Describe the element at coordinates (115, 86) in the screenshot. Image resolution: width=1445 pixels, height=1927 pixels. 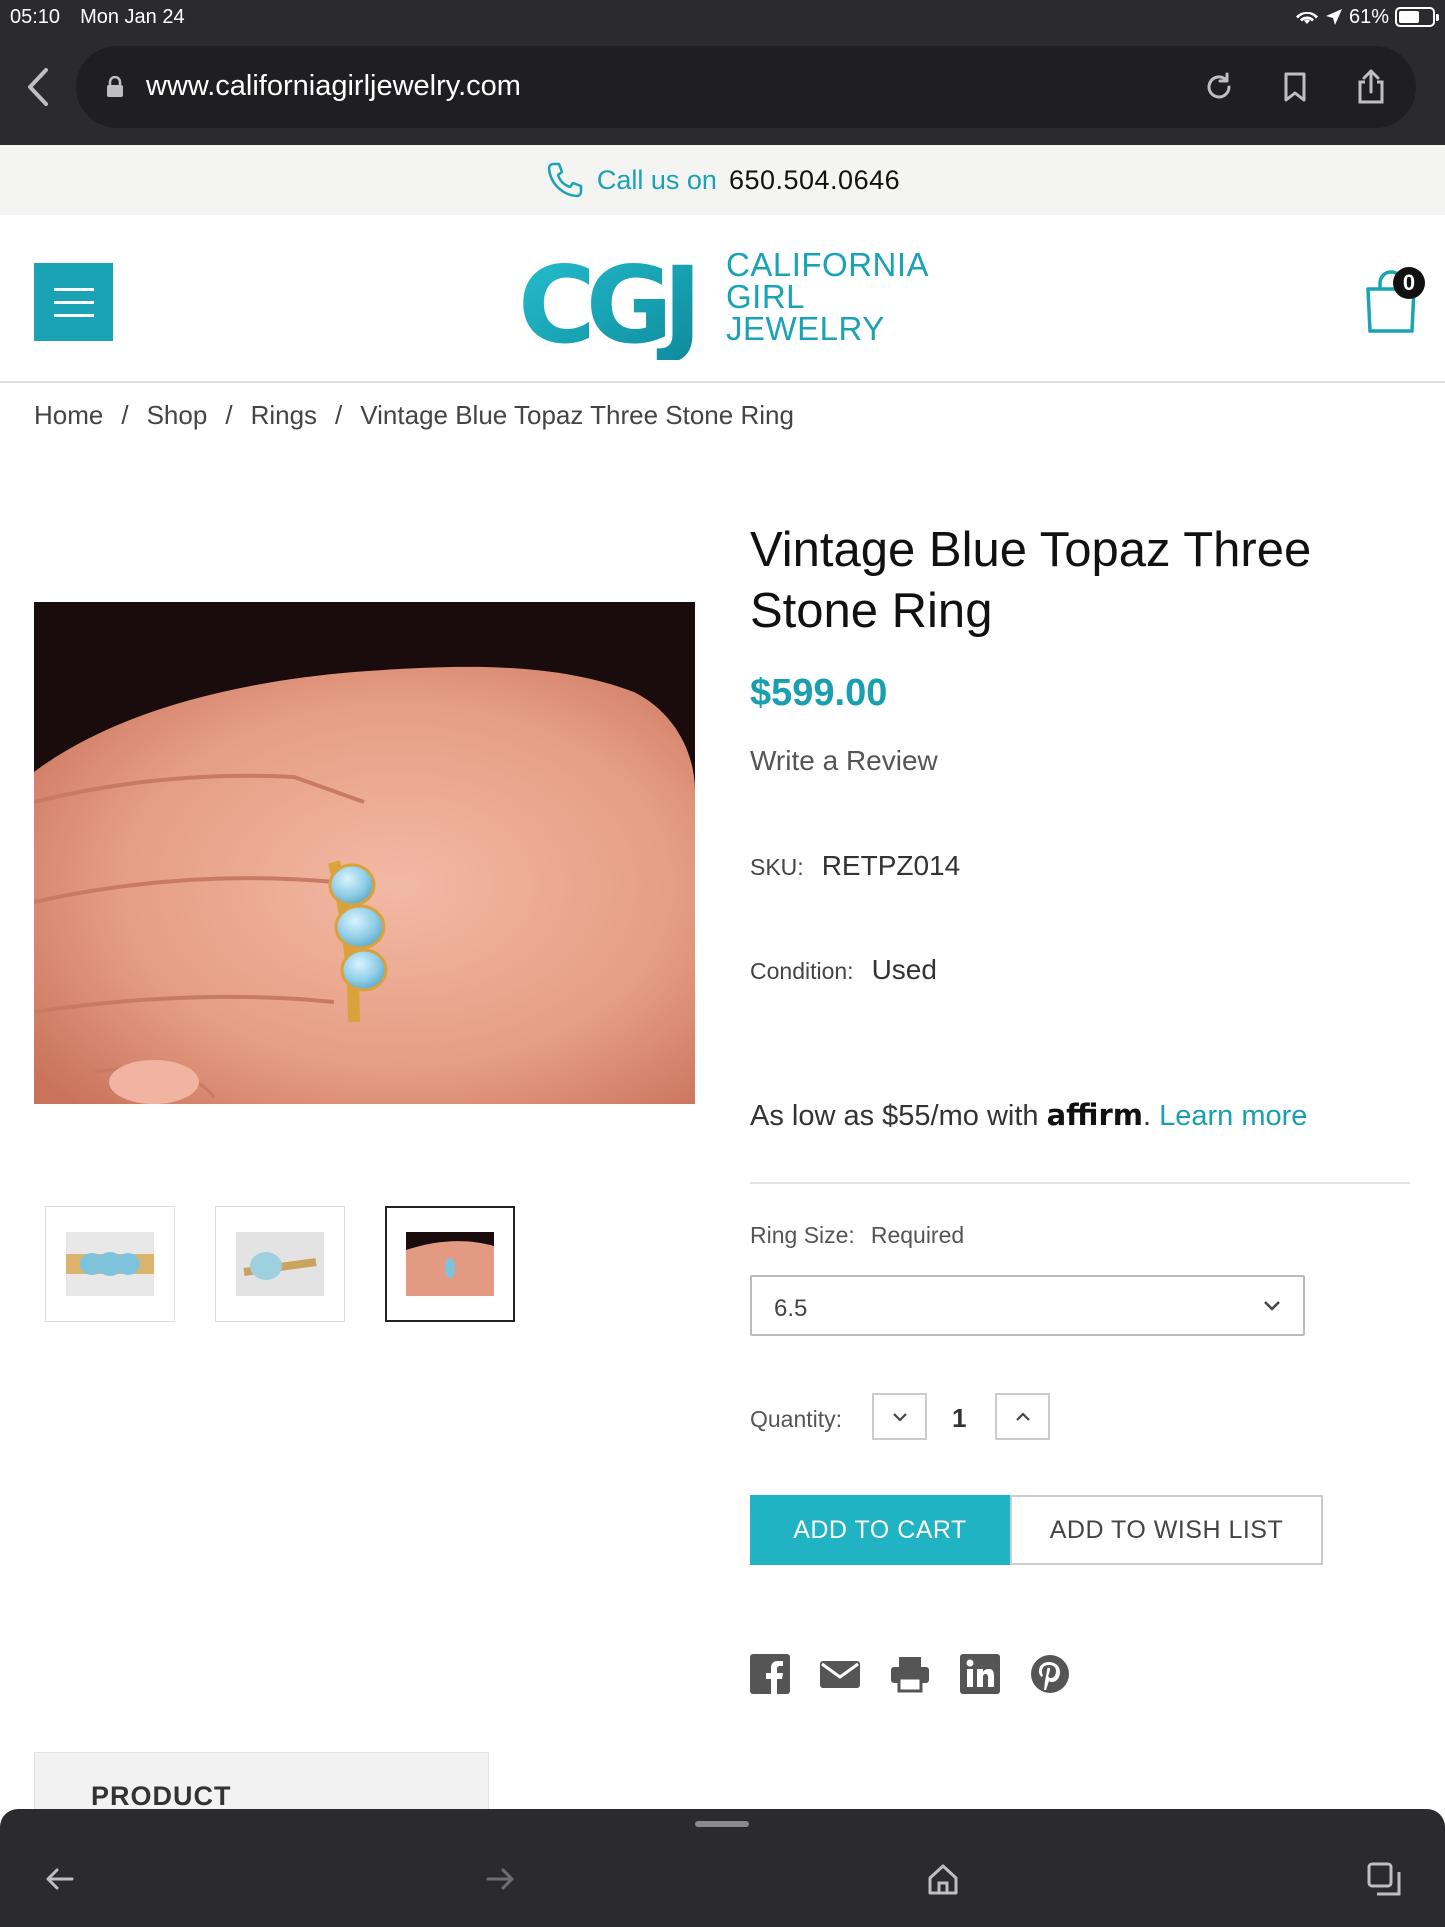
I see `lock-icon` at that location.